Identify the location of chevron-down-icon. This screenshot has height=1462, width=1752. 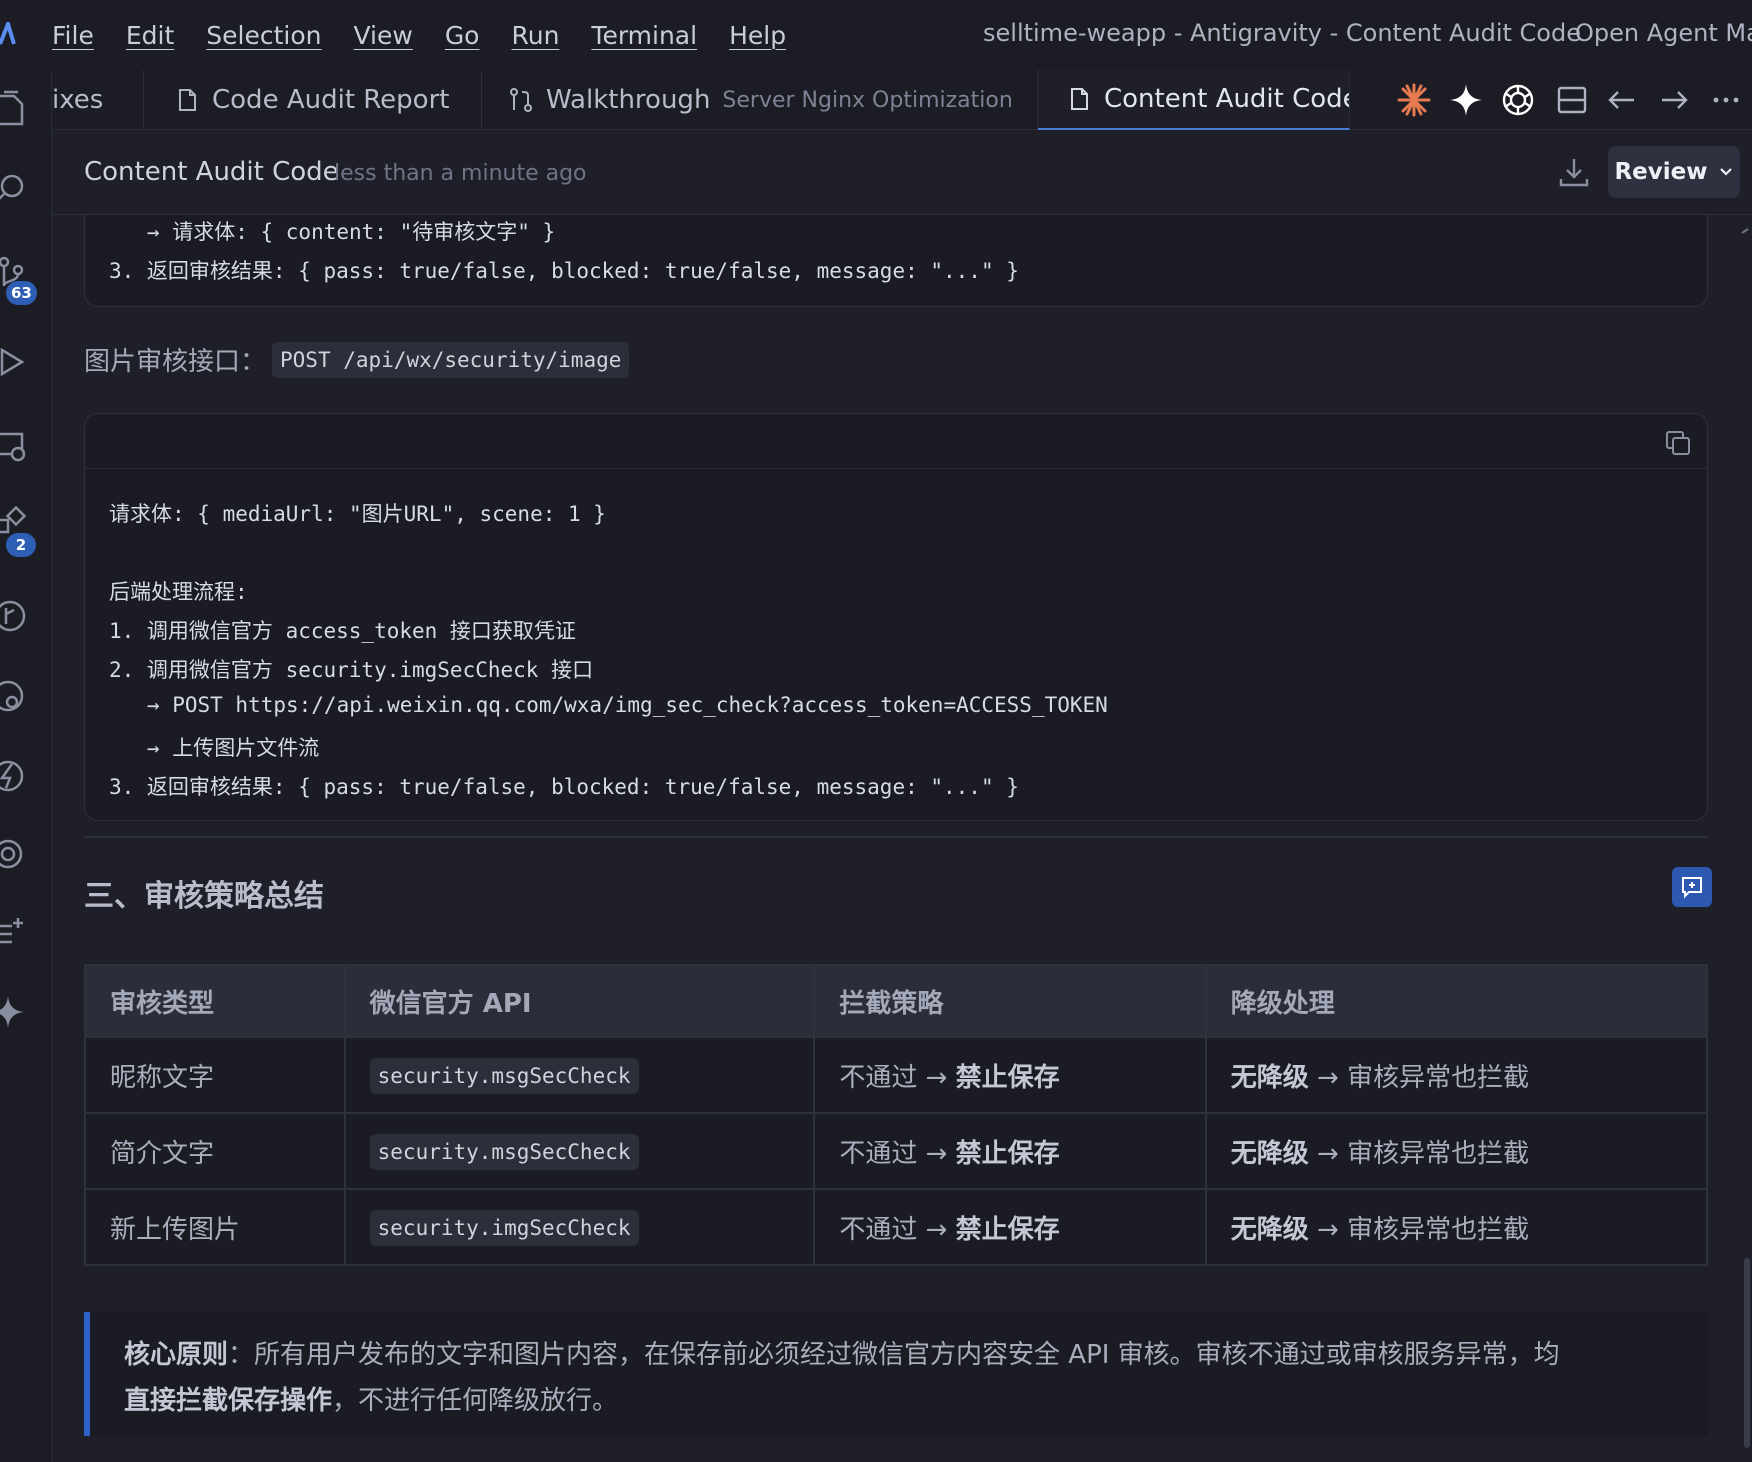
(1725, 172).